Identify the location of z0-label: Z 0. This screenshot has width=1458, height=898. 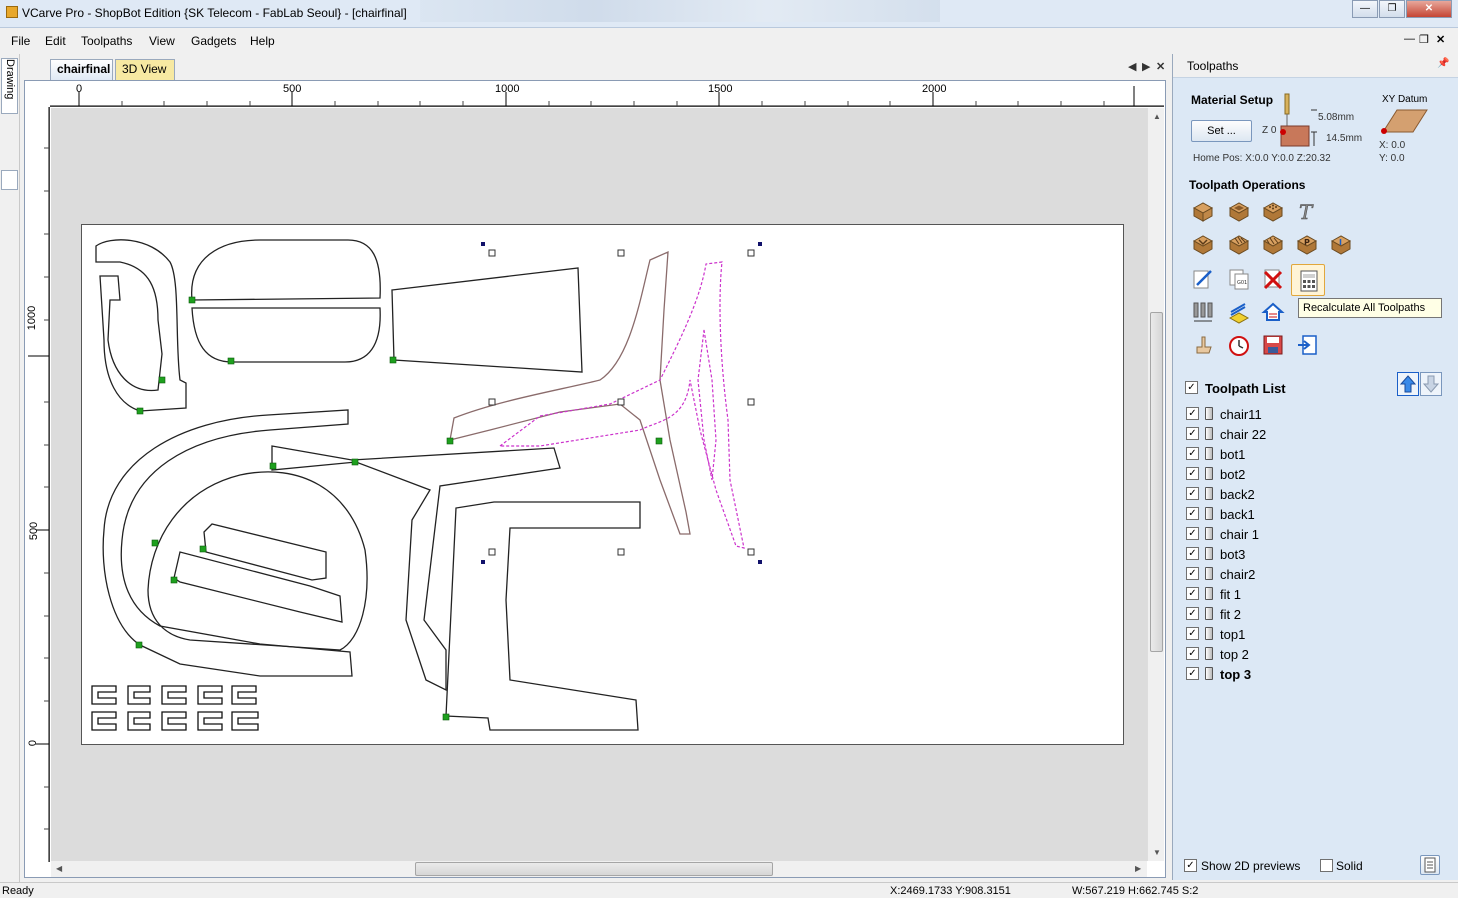
(1269, 130).